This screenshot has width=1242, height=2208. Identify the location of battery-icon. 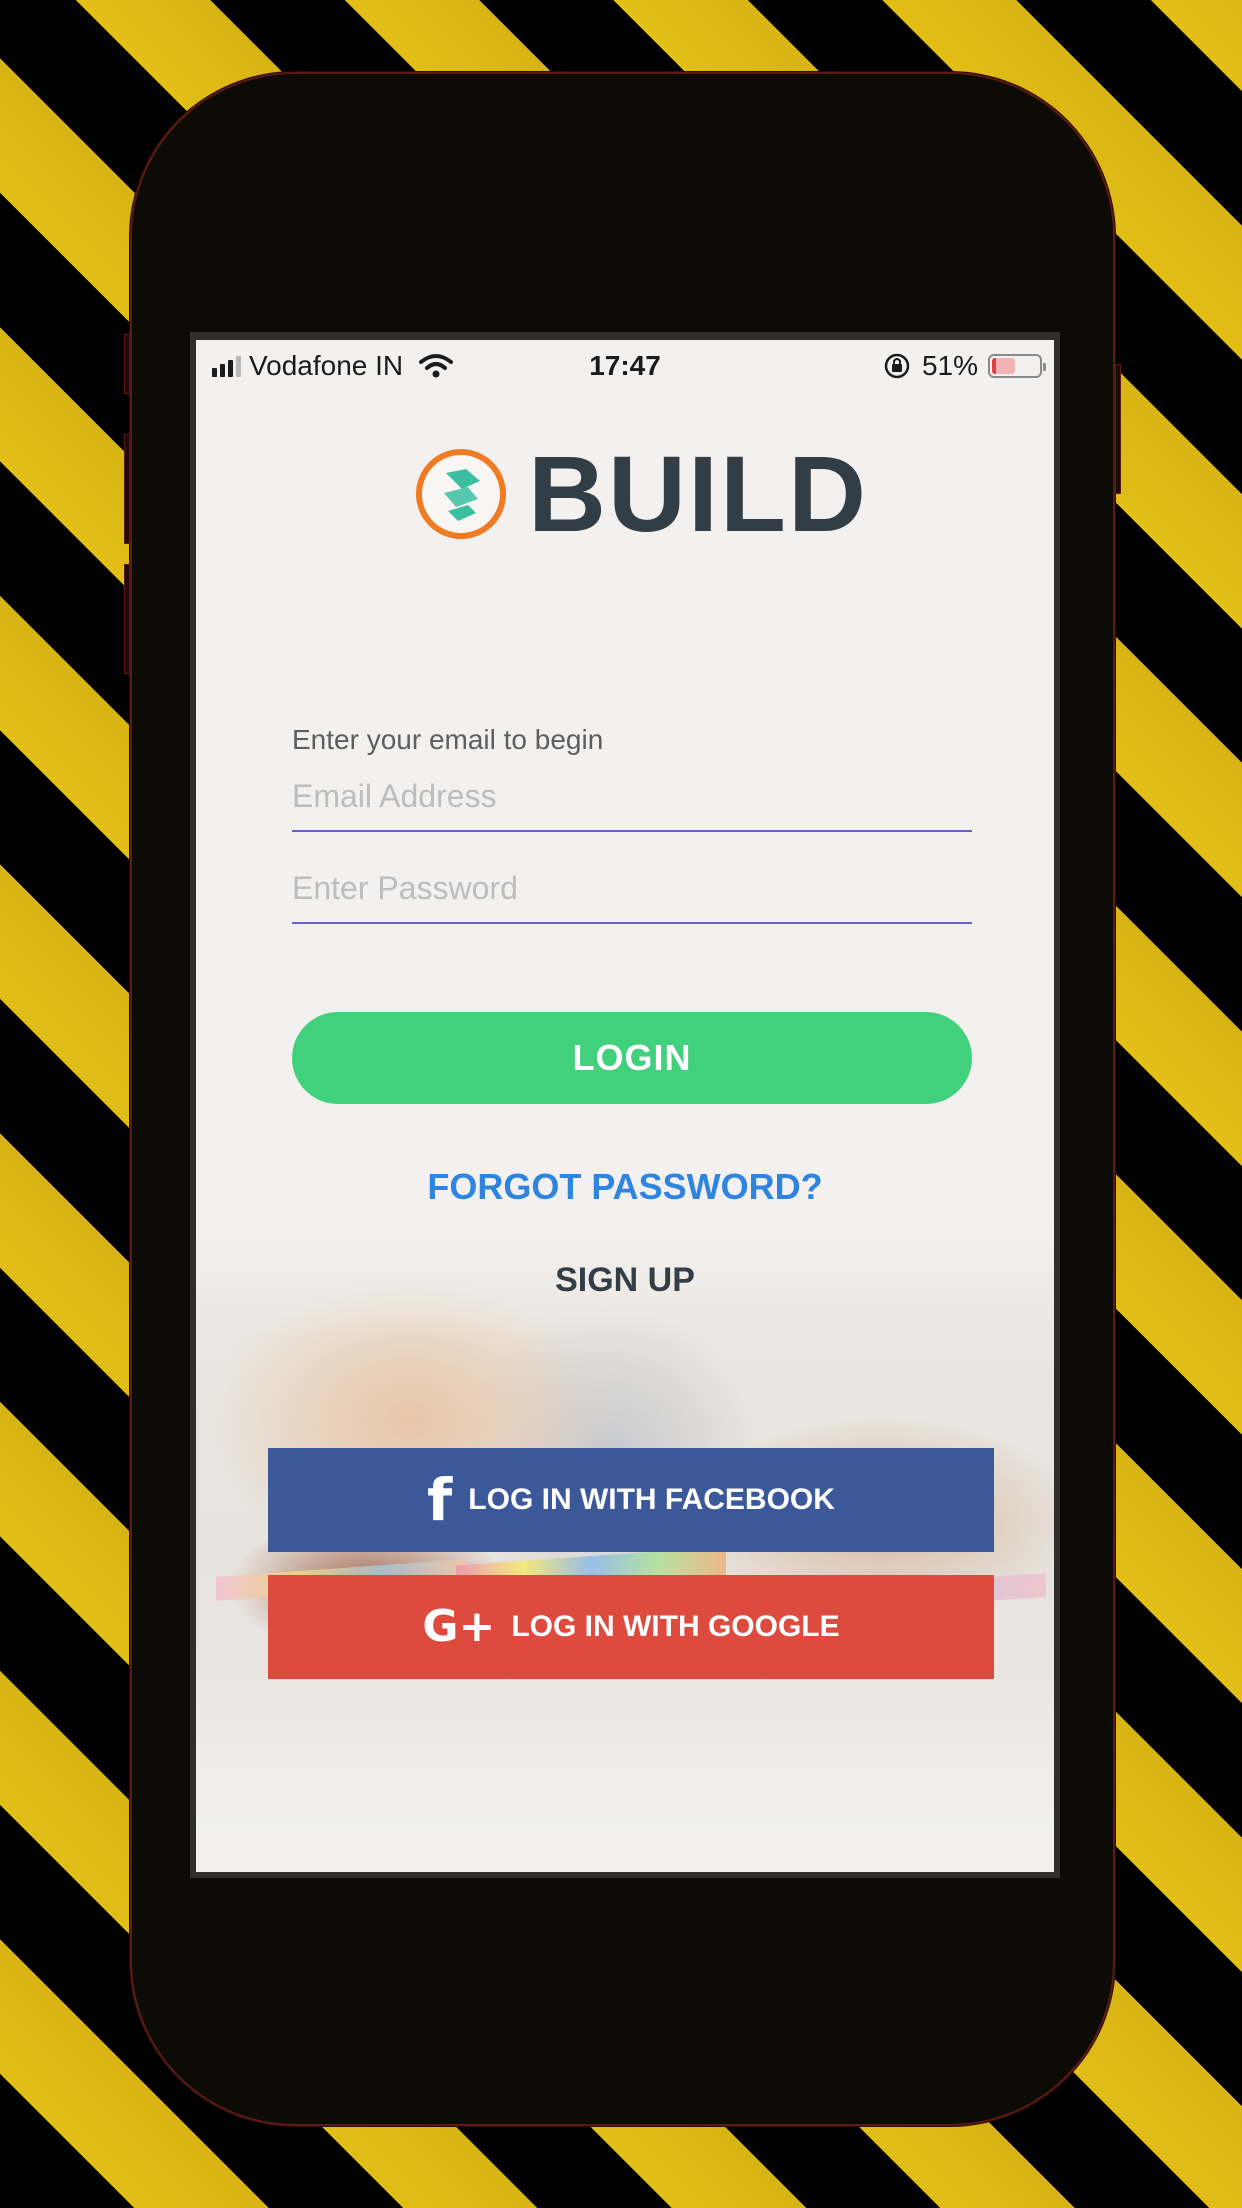
(1017, 366).